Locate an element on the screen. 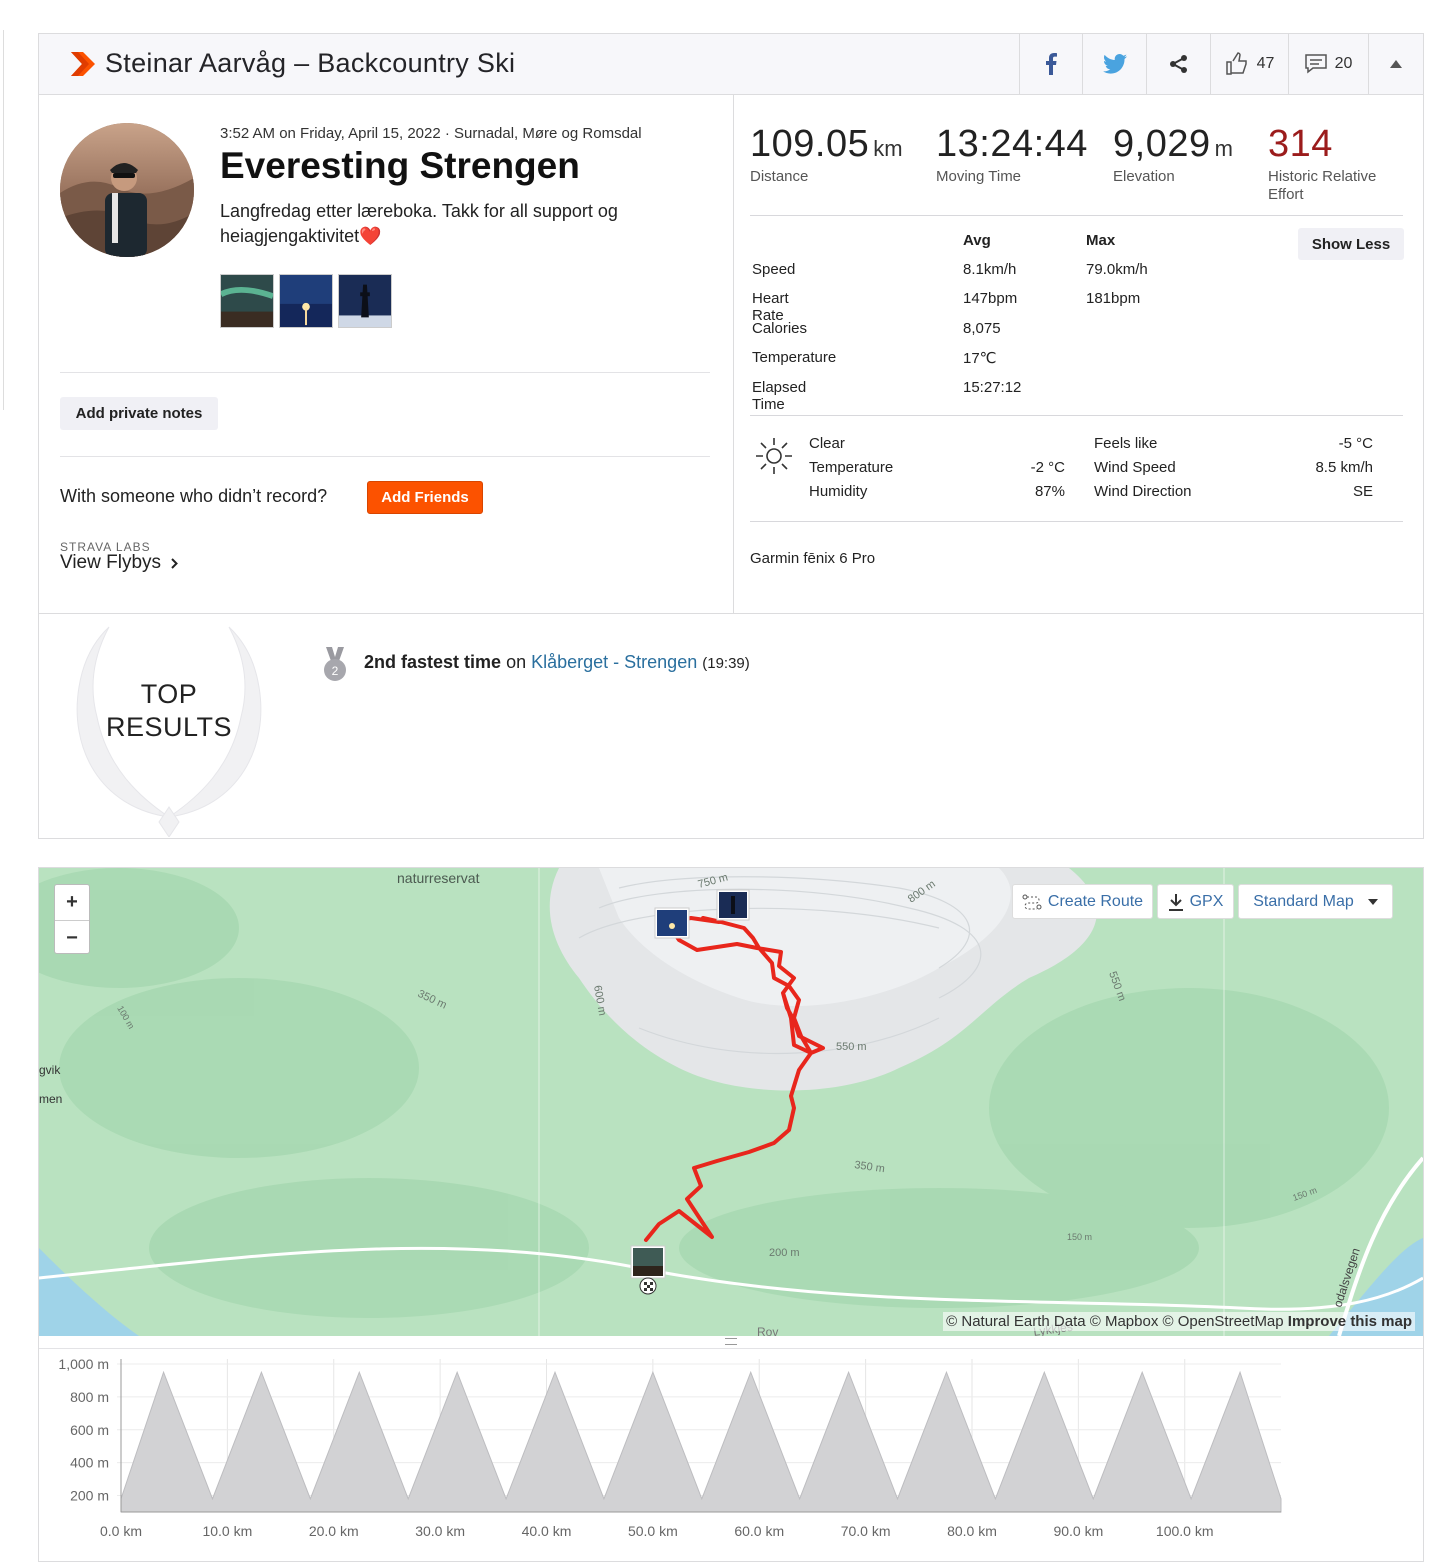  share-icon is located at coordinates (1178, 64).